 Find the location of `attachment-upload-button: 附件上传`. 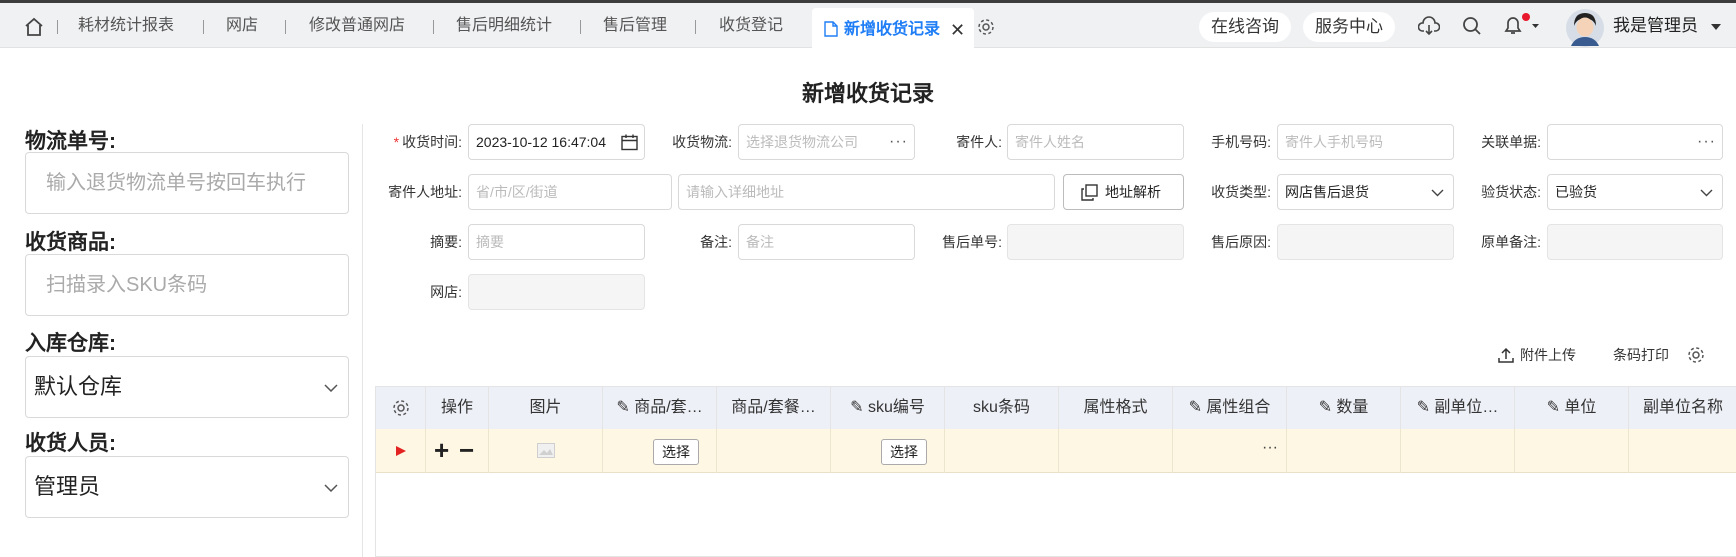

attachment-upload-button: 附件上传 is located at coordinates (1537, 355).